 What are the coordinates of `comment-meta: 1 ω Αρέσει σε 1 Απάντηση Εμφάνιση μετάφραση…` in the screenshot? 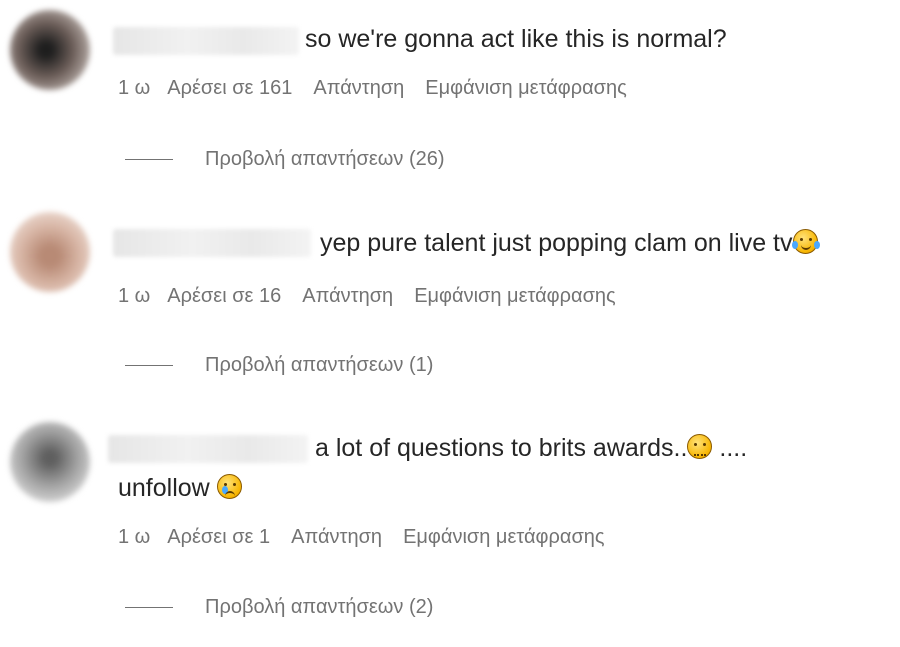 It's located at (372, 537).